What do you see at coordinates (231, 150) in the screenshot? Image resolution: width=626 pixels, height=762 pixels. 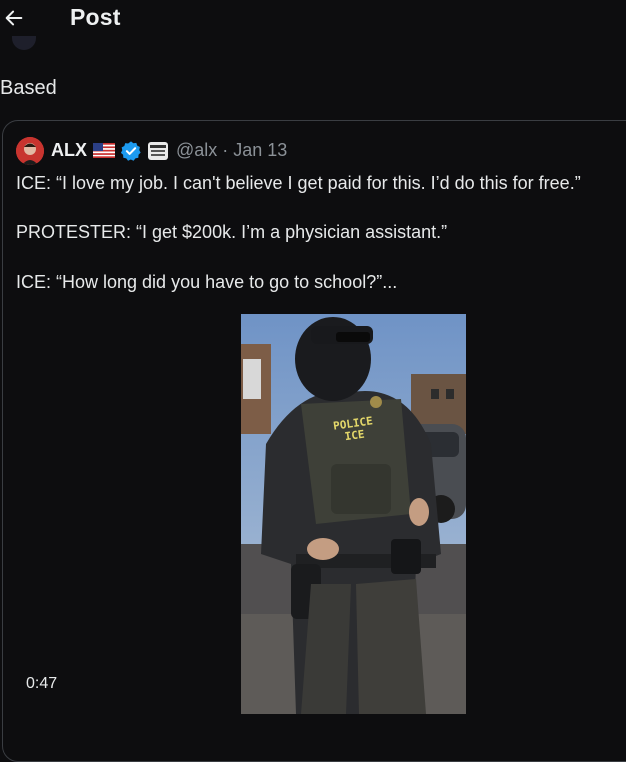 I see `quoted-handle-date: @alx · Jan 13` at bounding box center [231, 150].